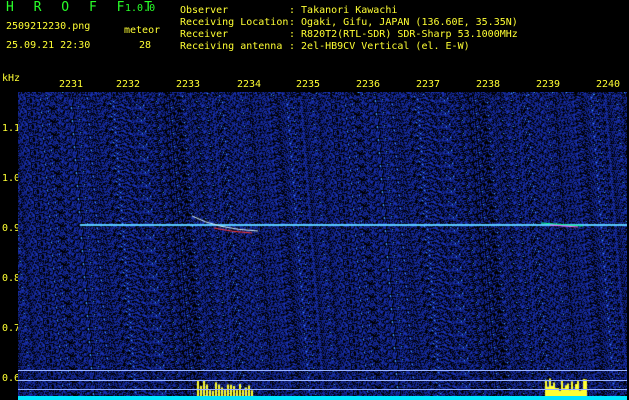 The height and width of the screenshot is (400, 629). What do you see at coordinates (403, 34) in the screenshot?
I see `receiver-value: : R820T2(RTL-SDR) SDR-Sharp 53.1000MHz` at bounding box center [403, 34].